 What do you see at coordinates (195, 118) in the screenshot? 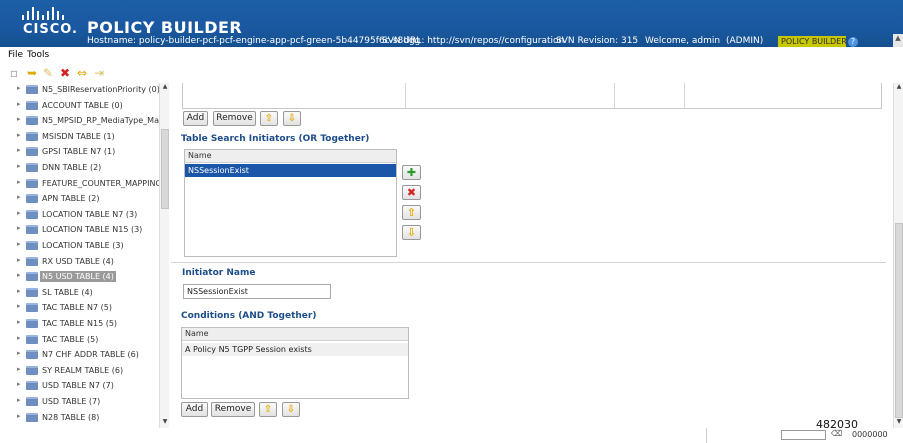
I see `top-add-button: Add` at bounding box center [195, 118].